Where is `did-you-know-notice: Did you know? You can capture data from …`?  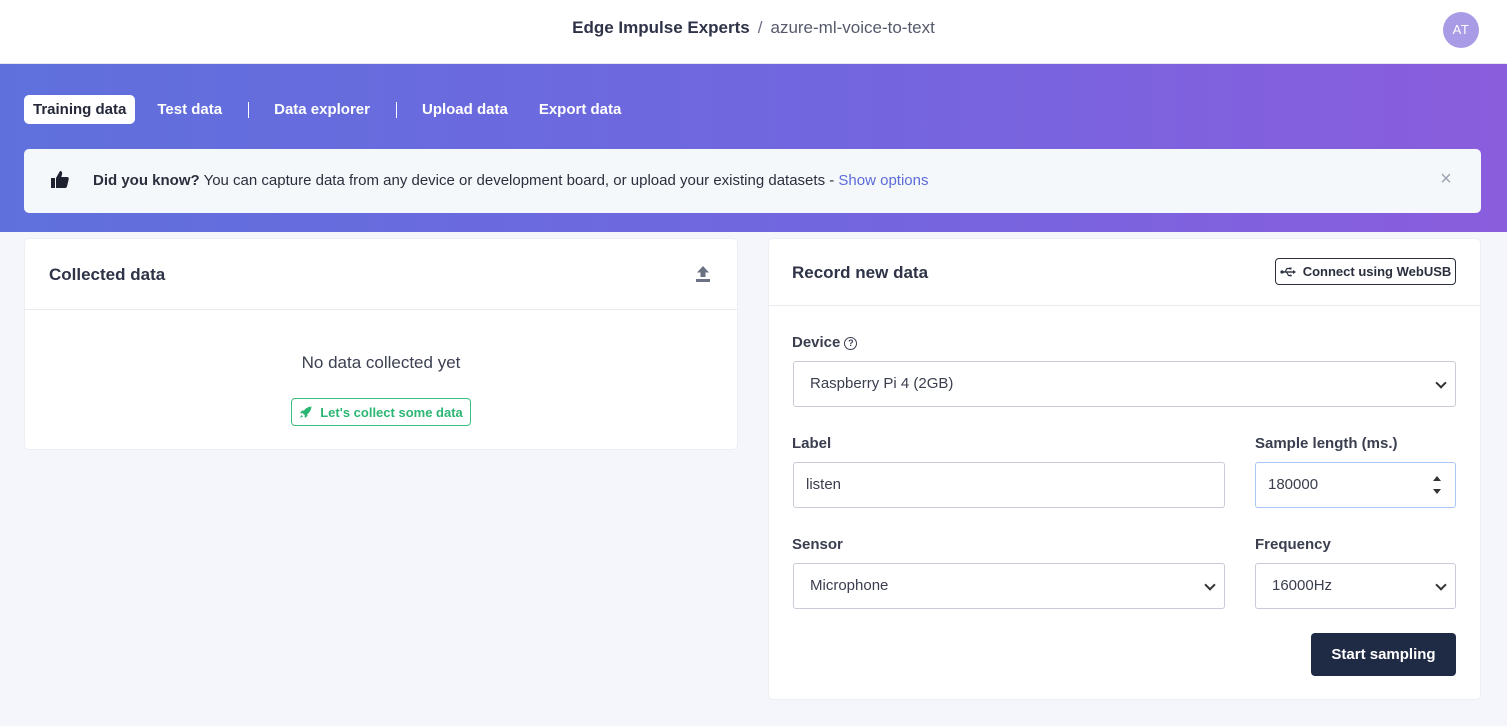
did-you-know-notice: Did you know? You can capture data from … is located at coordinates (752, 181).